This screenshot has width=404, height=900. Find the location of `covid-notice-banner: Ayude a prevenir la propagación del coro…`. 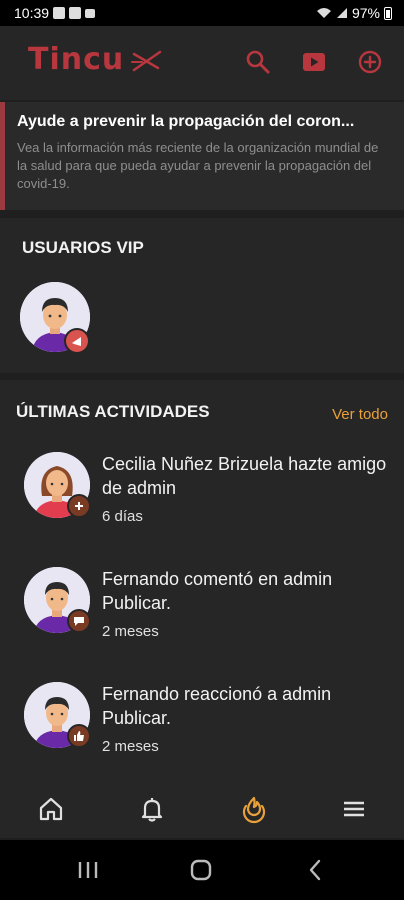

covid-notice-banner: Ayude a prevenir la propagación del coro… is located at coordinates (202, 156).